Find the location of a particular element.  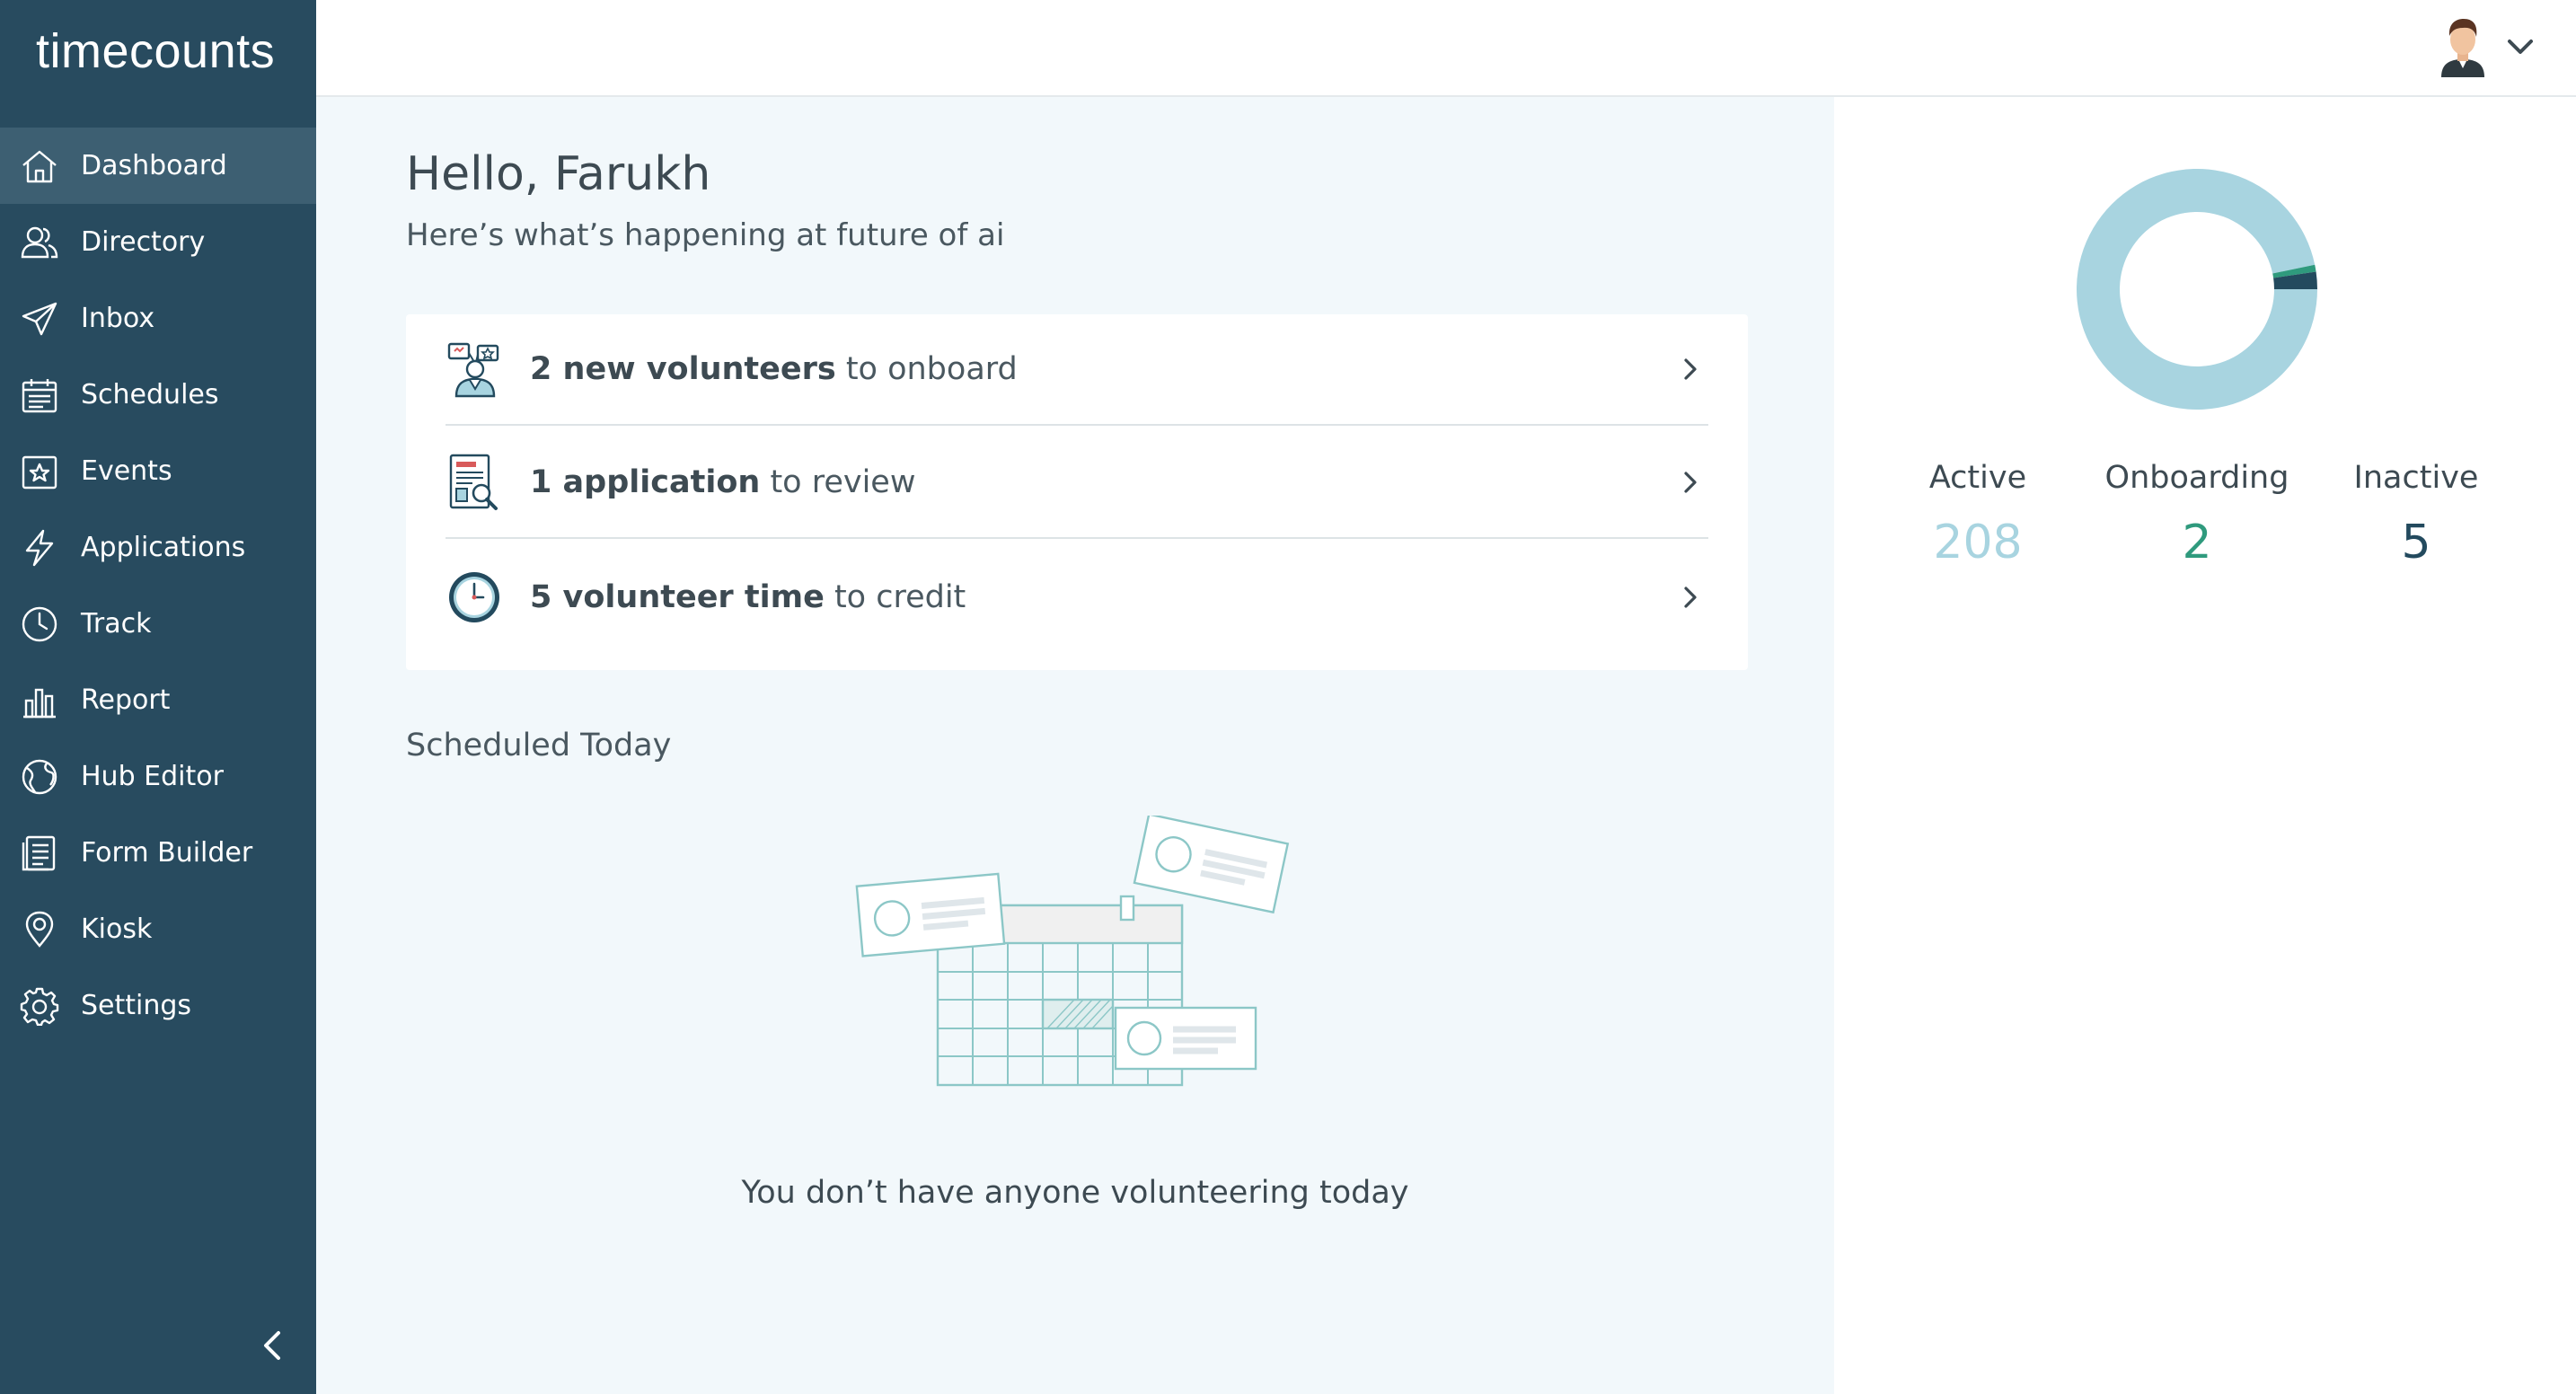

sidebar-item-report: Report is located at coordinates (158, 700).